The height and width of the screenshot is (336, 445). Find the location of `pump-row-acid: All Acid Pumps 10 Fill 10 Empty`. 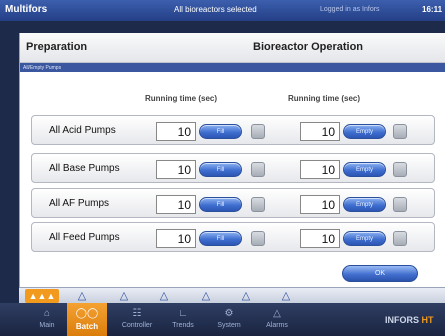

pump-row-acid: All Acid Pumps 10 Fill 10 Empty is located at coordinates (233, 130).